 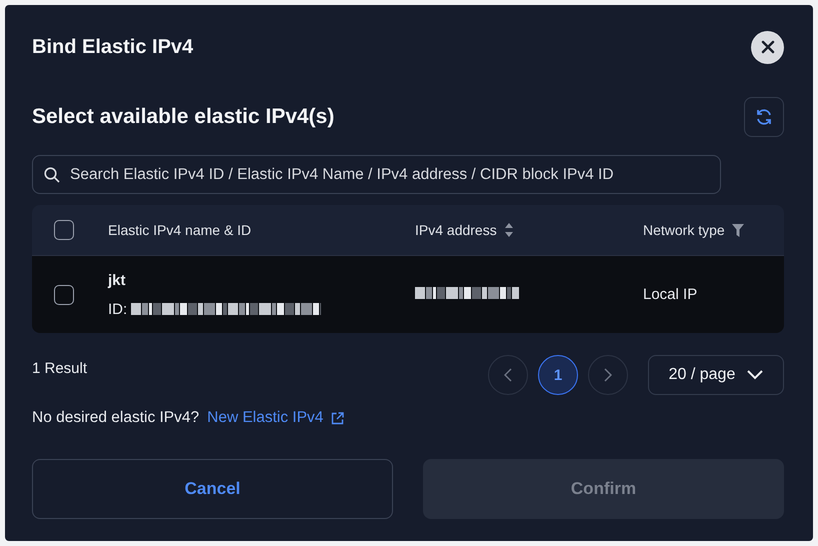 I want to click on result-count: 1 Result, so click(x=60, y=368).